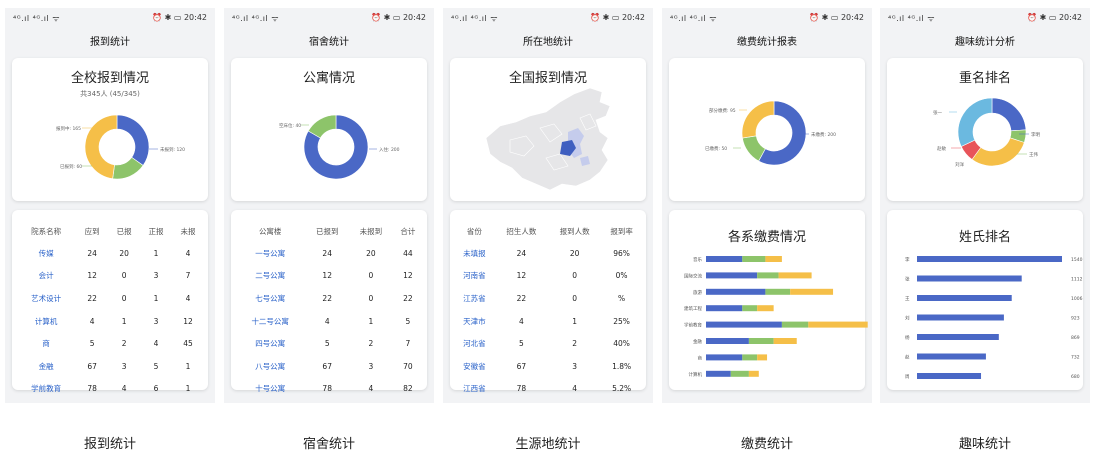  What do you see at coordinates (329, 276) in the screenshot?
I see `table-row: 二号公寓 12 0 12` at bounding box center [329, 276].